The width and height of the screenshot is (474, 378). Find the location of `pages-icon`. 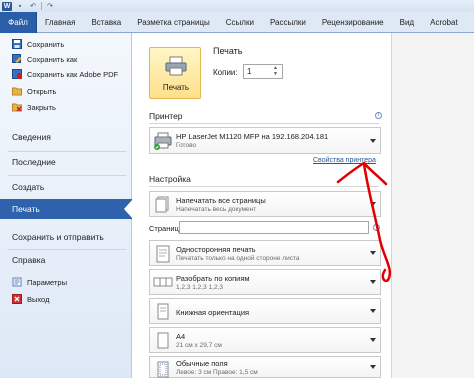

pages-icon is located at coordinates (163, 205).